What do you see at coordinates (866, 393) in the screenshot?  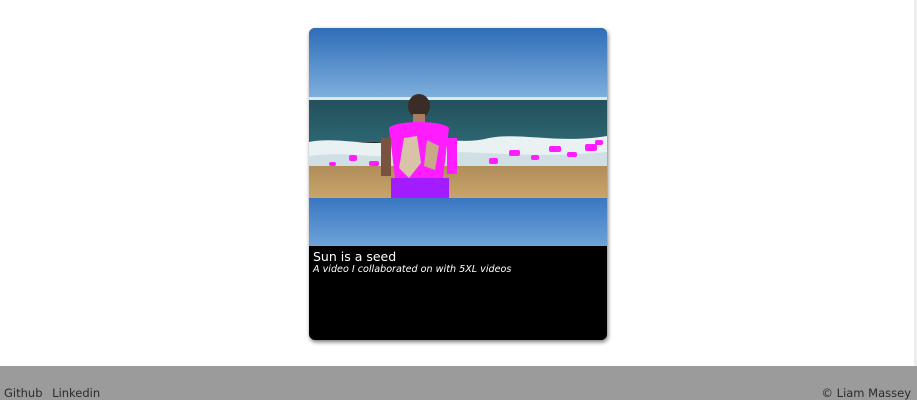 I see `copyright-text: © Liam Massey` at bounding box center [866, 393].